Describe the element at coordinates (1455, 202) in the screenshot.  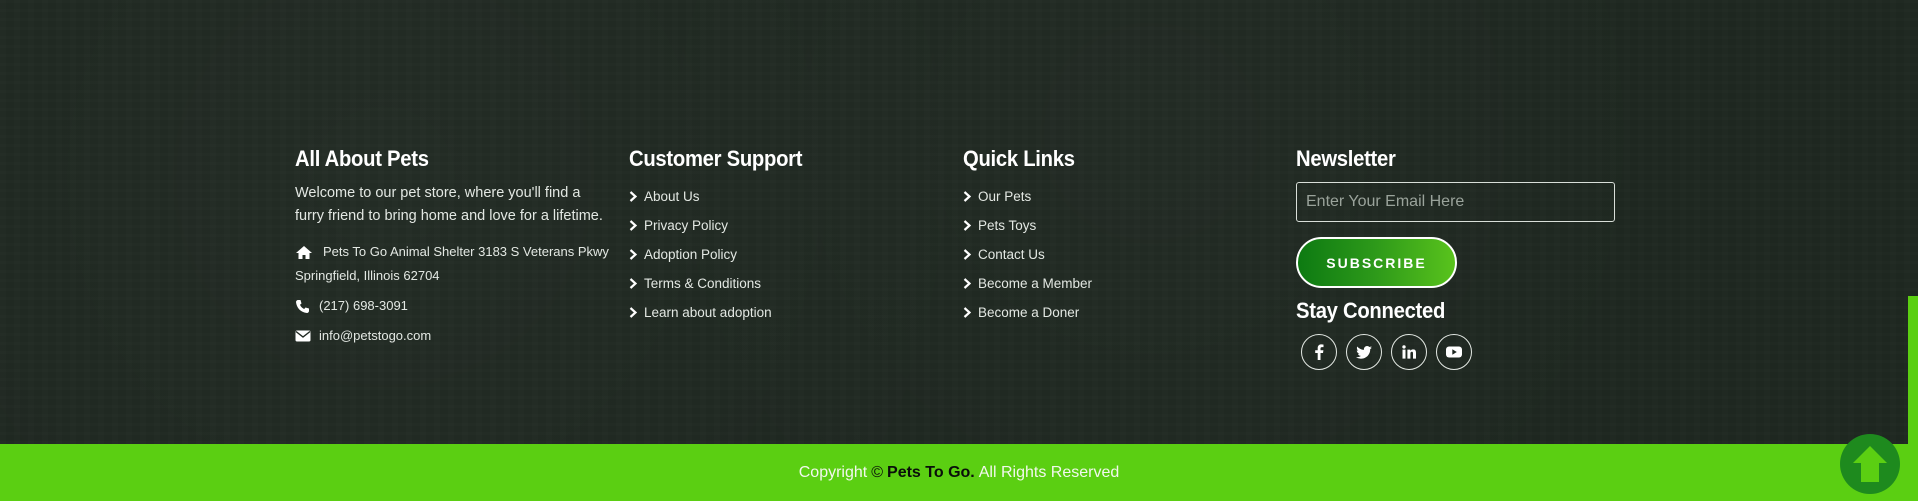
I see `newsletter-email-input` at that location.